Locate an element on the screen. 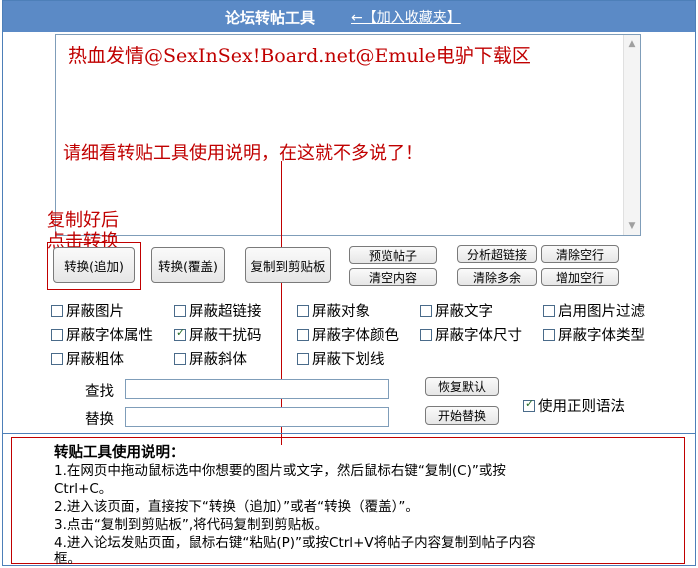  clear-blank-lines-button: 清除空行 is located at coordinates (580, 254).